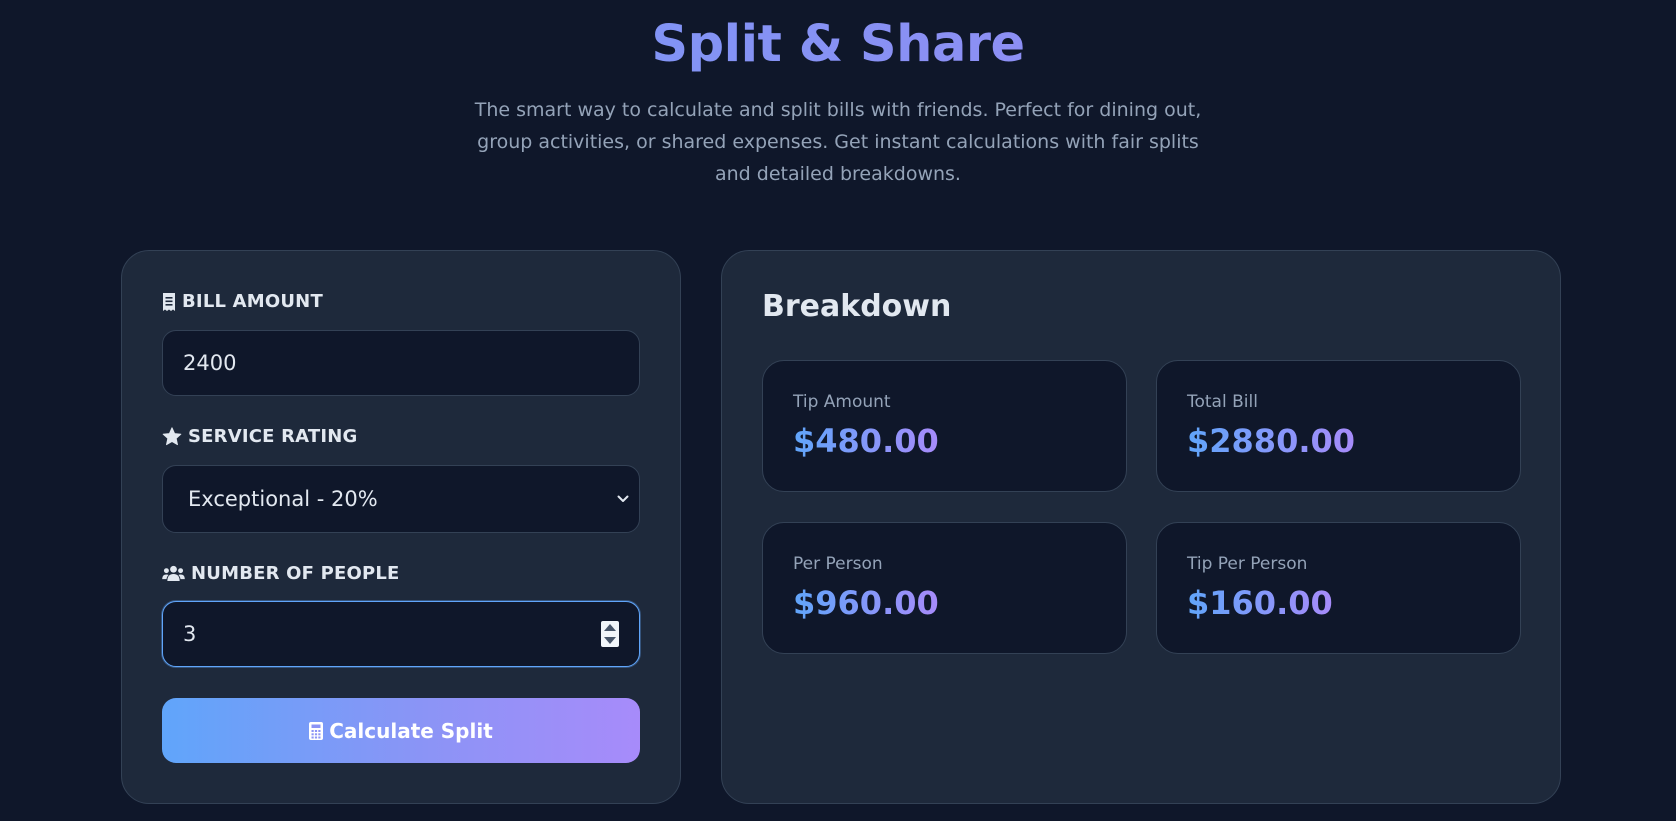 The image size is (1676, 821). Describe the element at coordinates (173, 573) in the screenshot. I see `users-icon` at that location.